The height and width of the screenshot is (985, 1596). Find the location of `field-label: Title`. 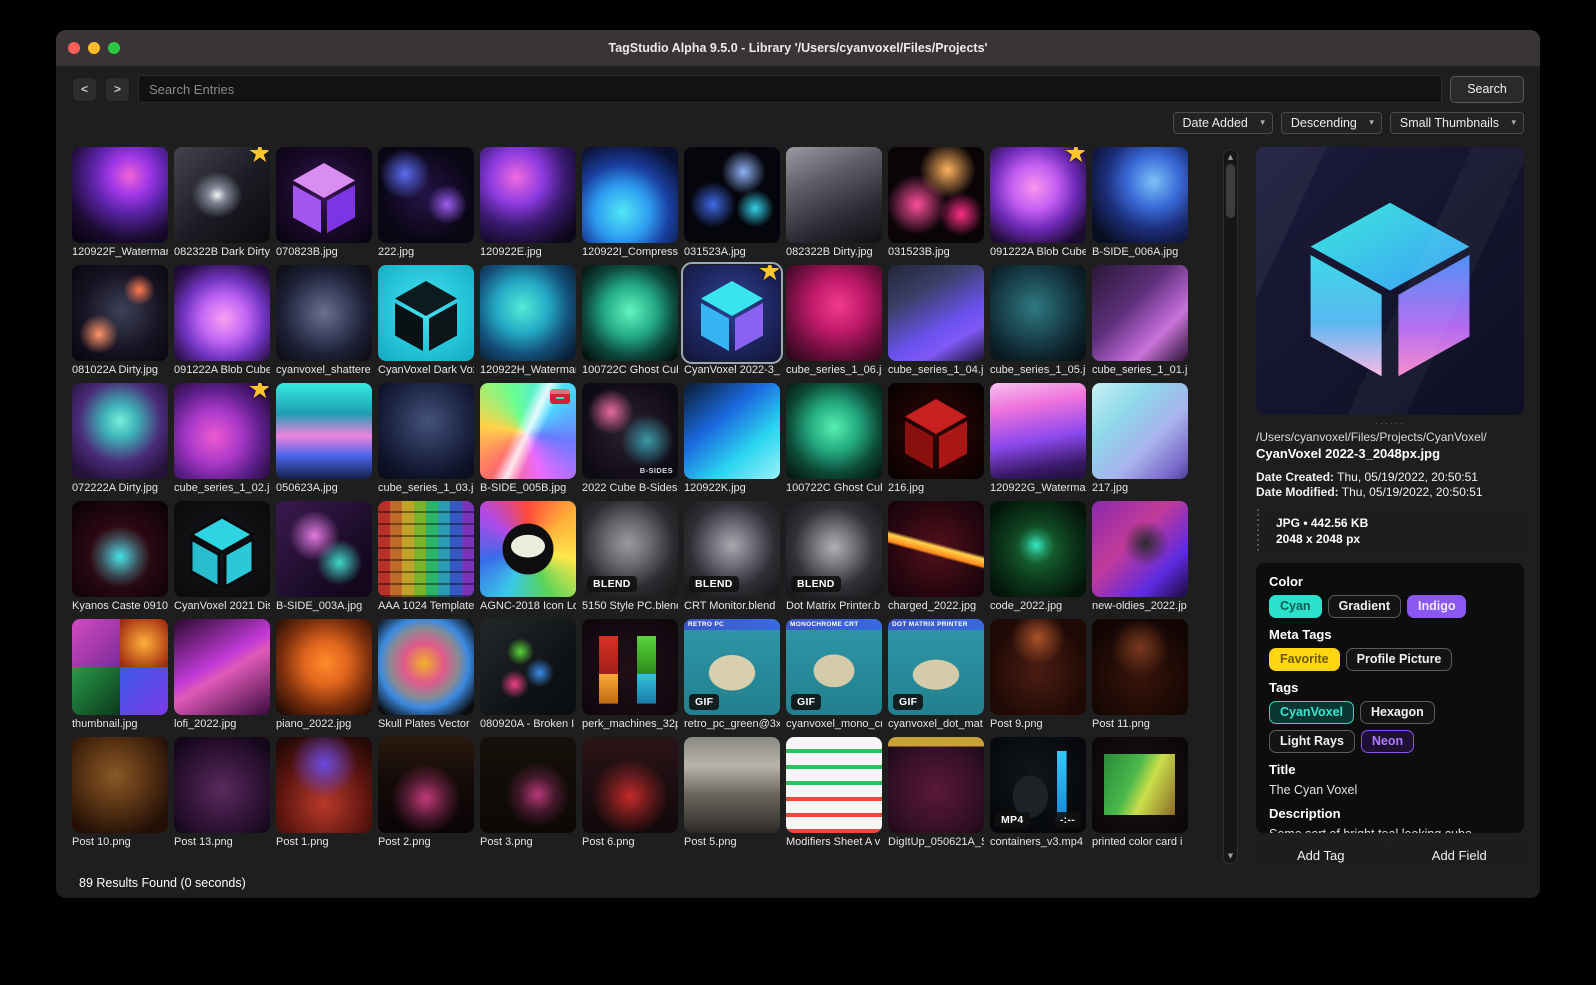

field-label: Title is located at coordinates (1282, 769).